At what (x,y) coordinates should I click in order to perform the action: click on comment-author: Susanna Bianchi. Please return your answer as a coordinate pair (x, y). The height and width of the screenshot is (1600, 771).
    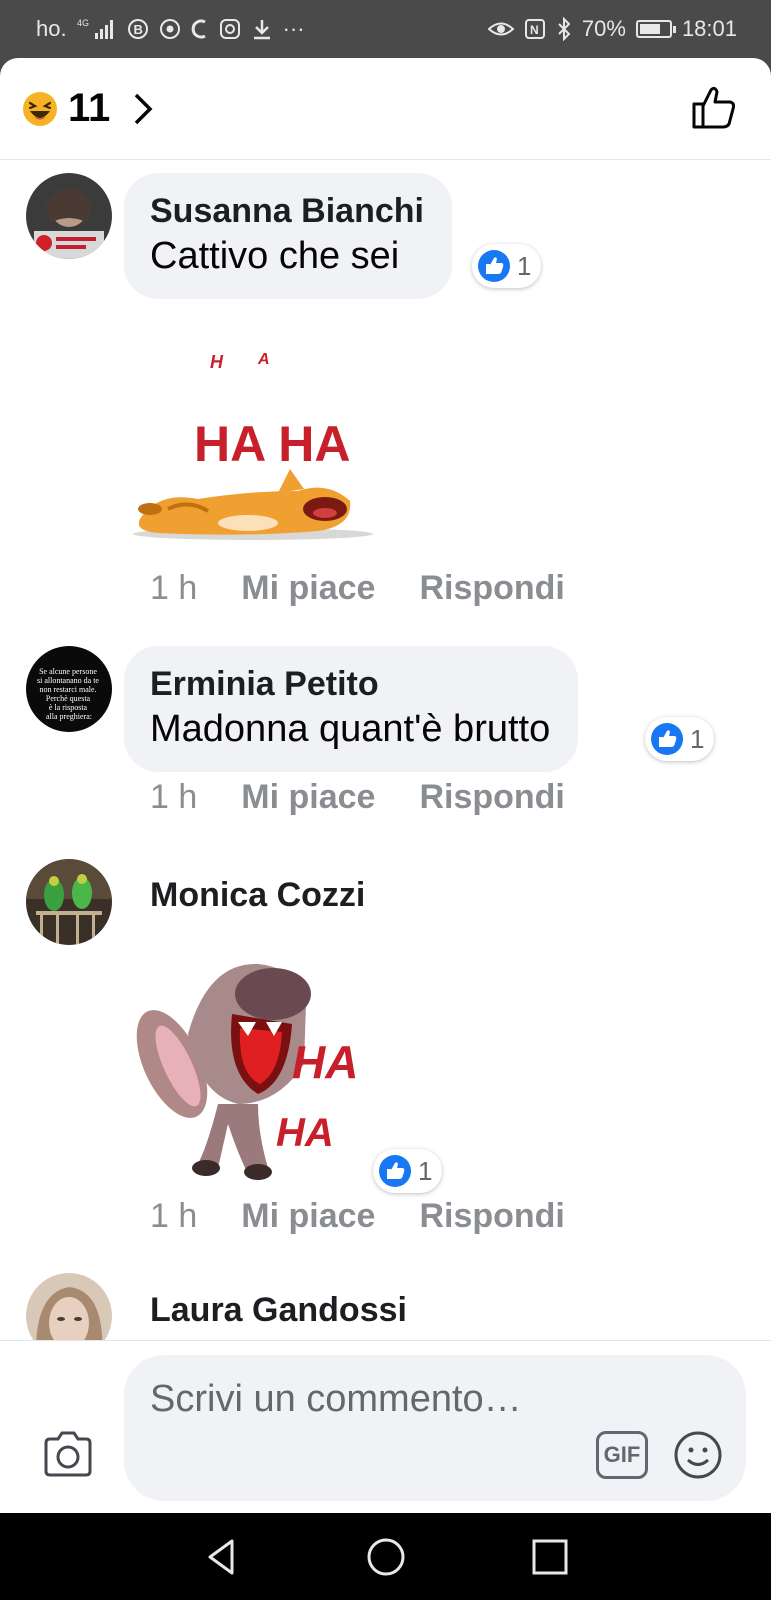
    Looking at the image, I should click on (287, 211).